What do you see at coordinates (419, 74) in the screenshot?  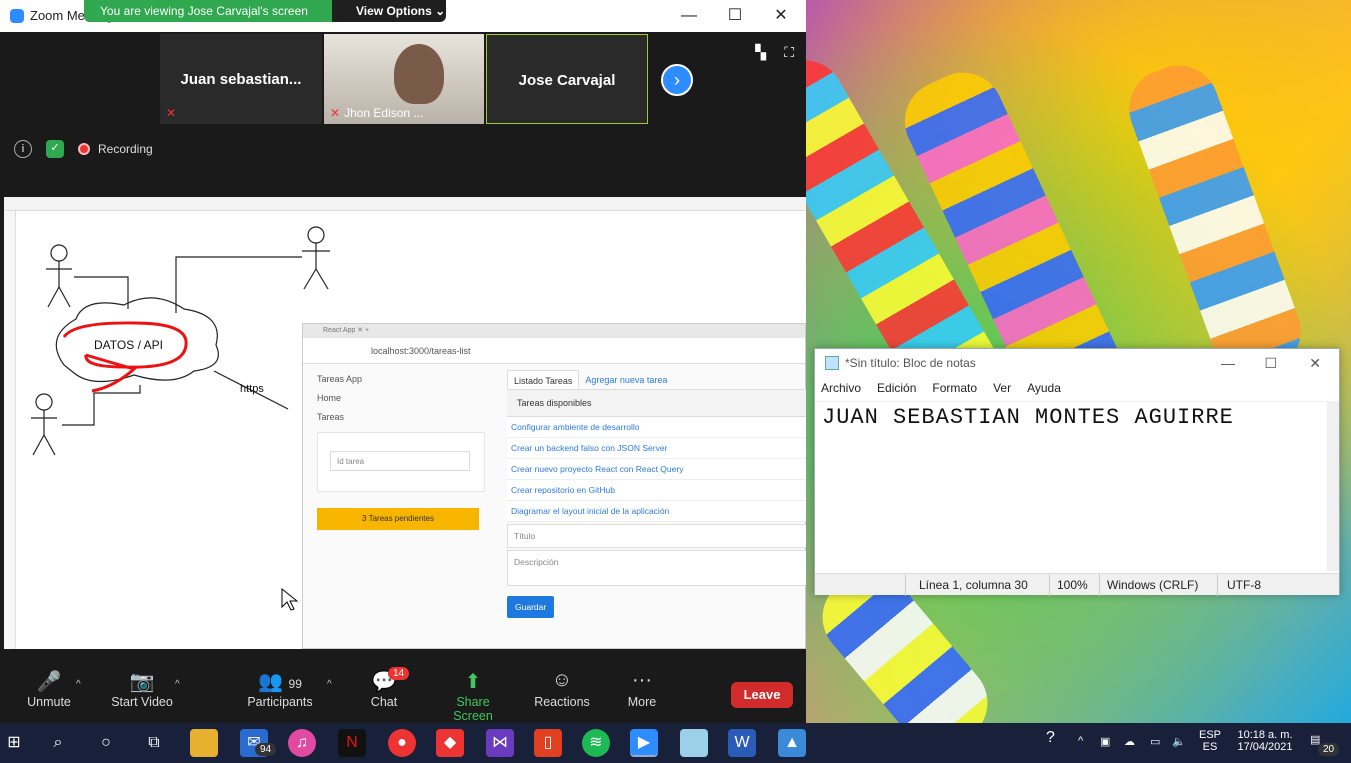 I see `participant-avatar` at bounding box center [419, 74].